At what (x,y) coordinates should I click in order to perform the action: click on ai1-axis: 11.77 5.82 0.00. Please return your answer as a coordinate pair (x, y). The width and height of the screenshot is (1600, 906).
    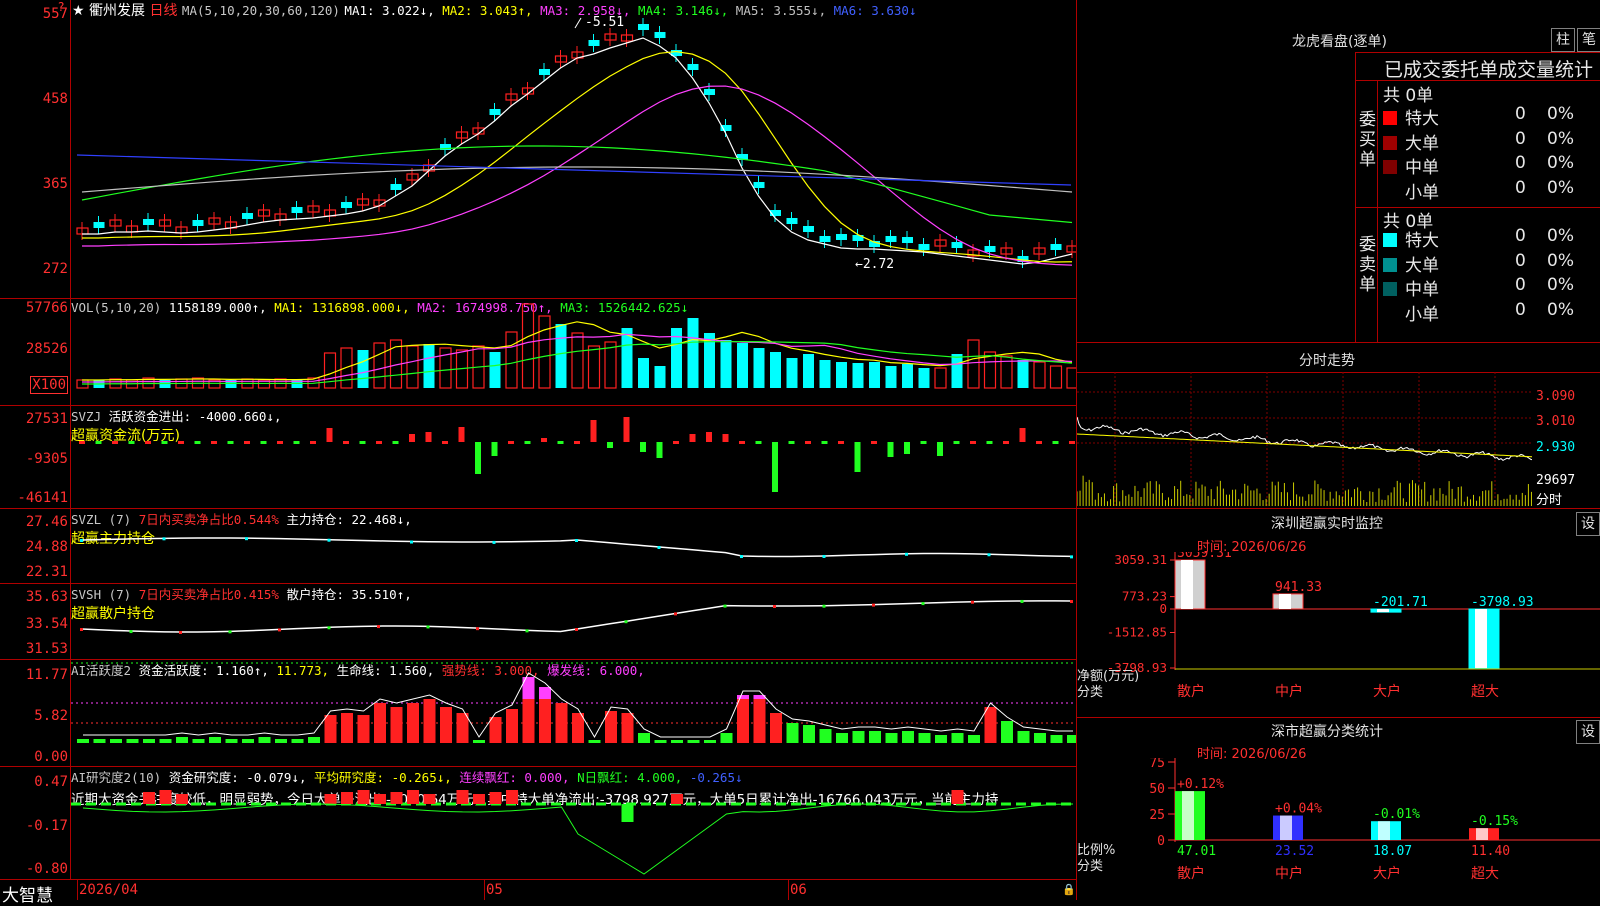
    Looking at the image, I should click on (34, 712).